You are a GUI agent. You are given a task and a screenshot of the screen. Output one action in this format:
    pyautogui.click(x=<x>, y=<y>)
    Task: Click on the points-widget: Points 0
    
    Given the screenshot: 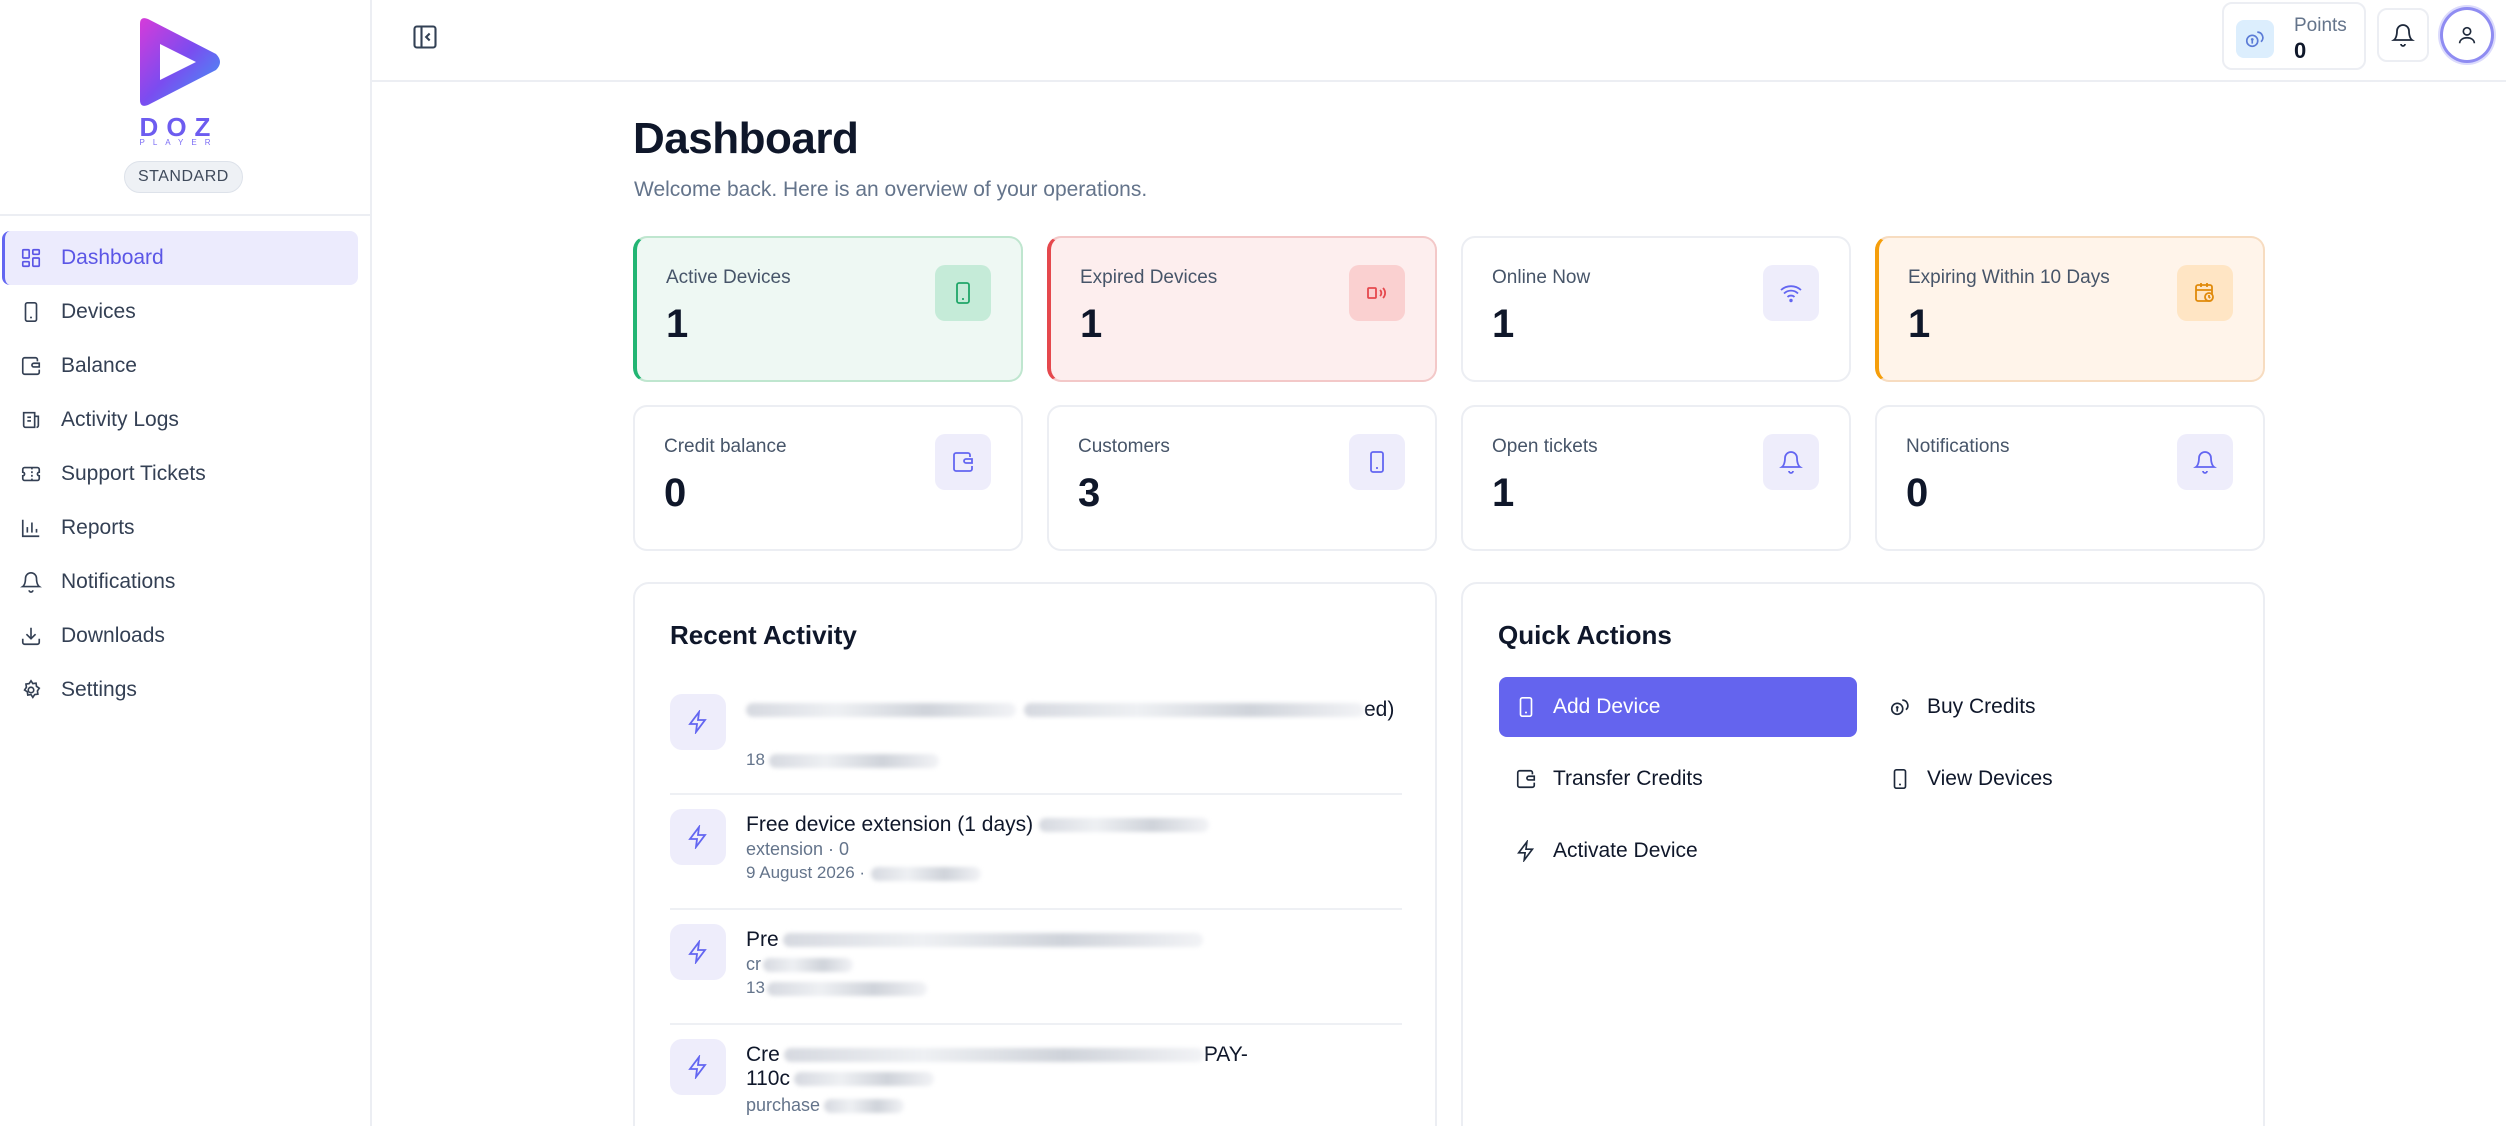 What is the action you would take?
    pyautogui.click(x=2294, y=36)
    